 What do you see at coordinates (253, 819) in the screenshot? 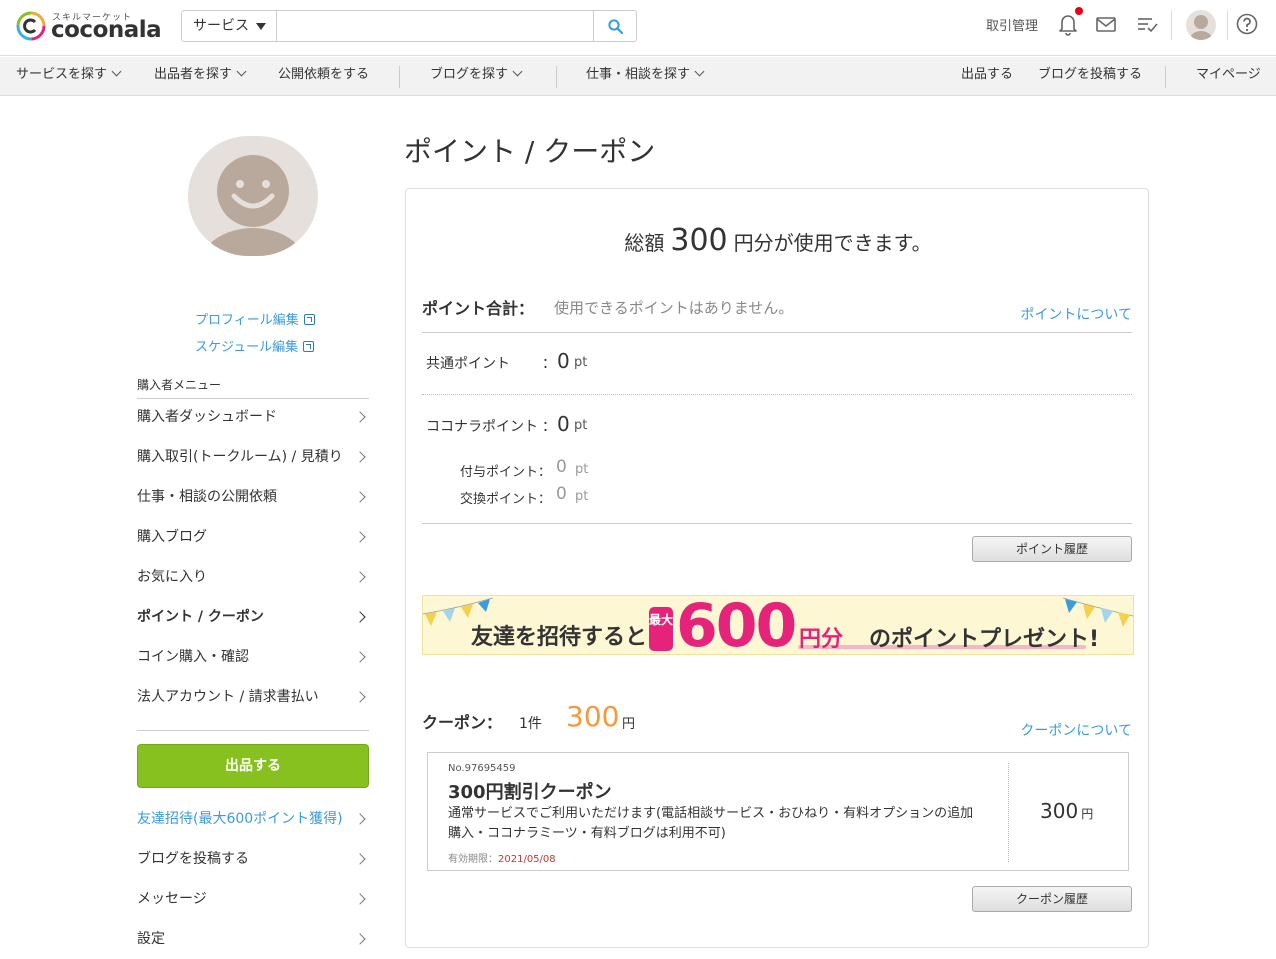
I see `menu-item-invite-friends: 友達招待(最大600ポイント獲得)` at bounding box center [253, 819].